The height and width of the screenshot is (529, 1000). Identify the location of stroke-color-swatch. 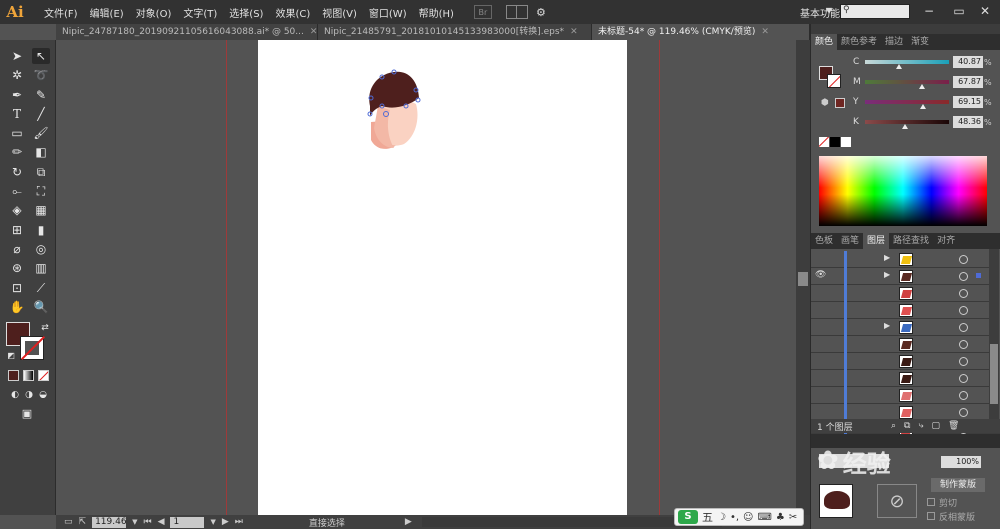
(32, 348).